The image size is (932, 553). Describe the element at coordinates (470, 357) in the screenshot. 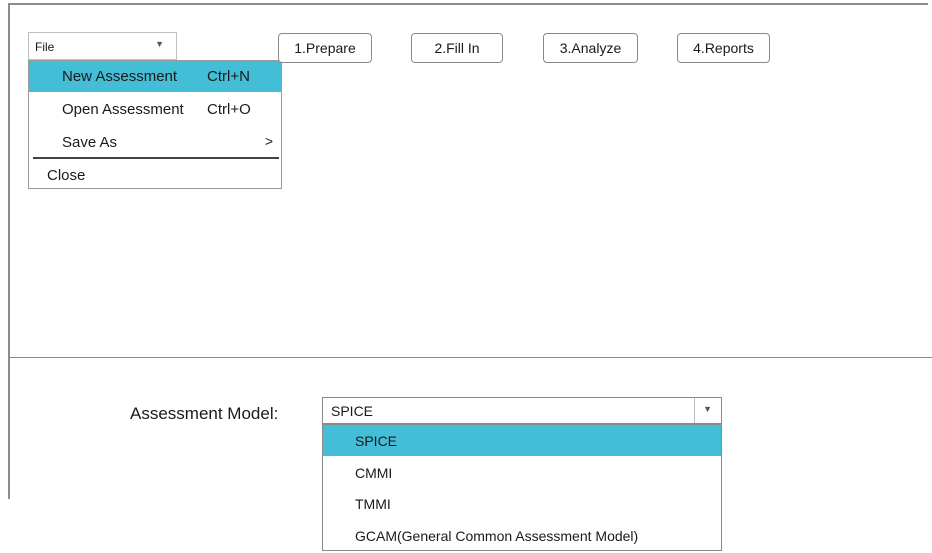

I see `panel-divider` at that location.